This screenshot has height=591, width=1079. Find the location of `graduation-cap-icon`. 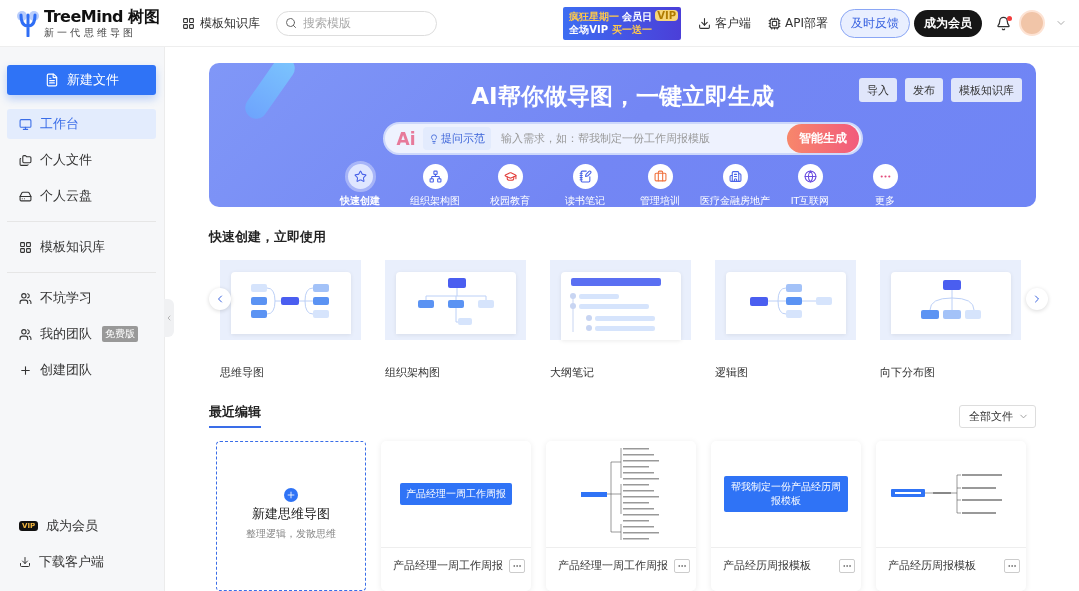

graduation-cap-icon is located at coordinates (510, 176).